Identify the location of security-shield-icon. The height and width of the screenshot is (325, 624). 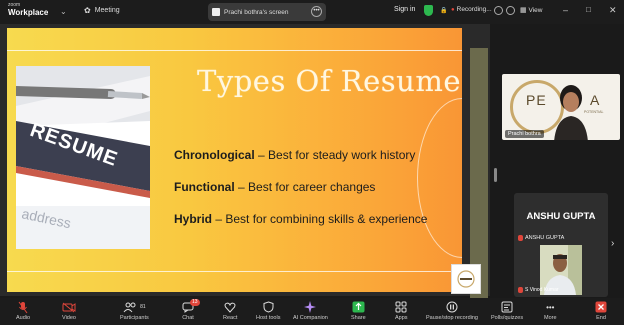
(428, 10).